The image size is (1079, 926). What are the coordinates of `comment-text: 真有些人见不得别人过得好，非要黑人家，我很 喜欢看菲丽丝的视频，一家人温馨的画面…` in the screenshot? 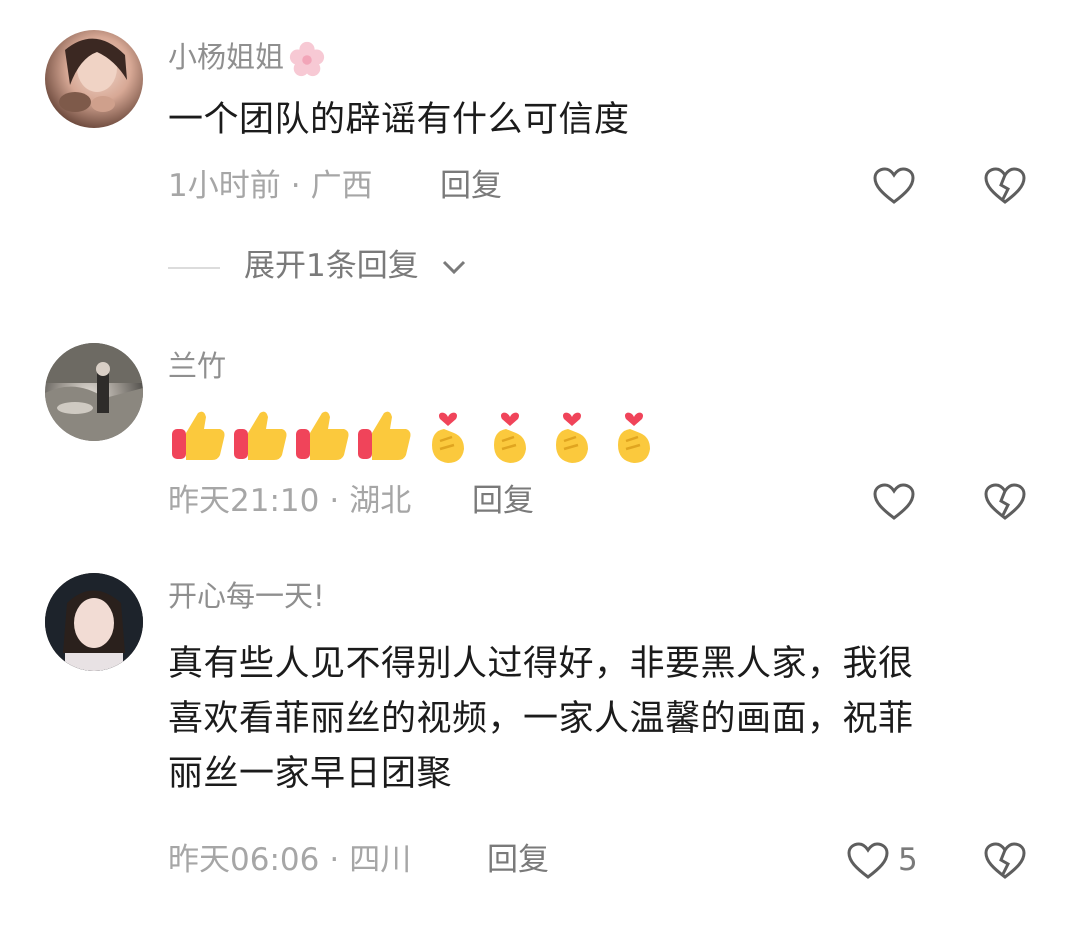 It's located at (541, 719).